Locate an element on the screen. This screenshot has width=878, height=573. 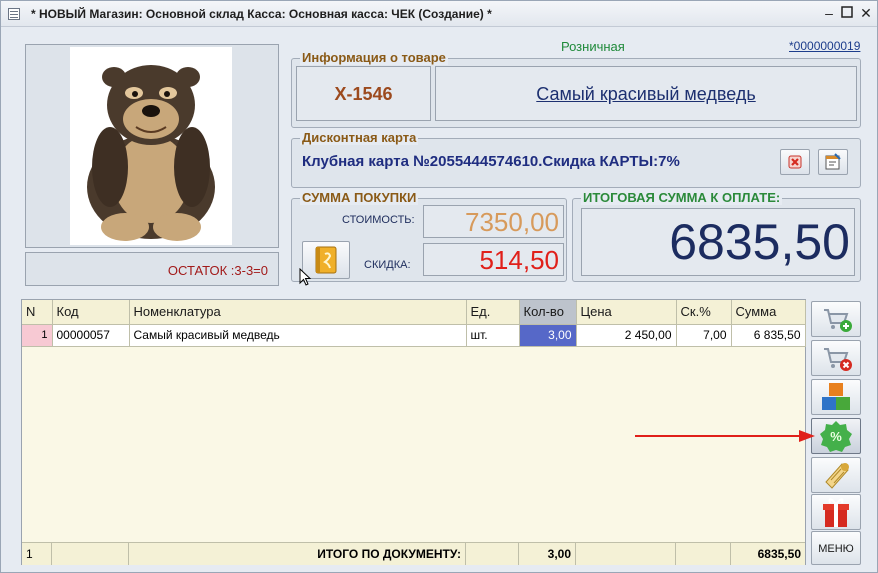
stock-label: ОСТАТОК :3-3=0 is located at coordinates (217, 270).